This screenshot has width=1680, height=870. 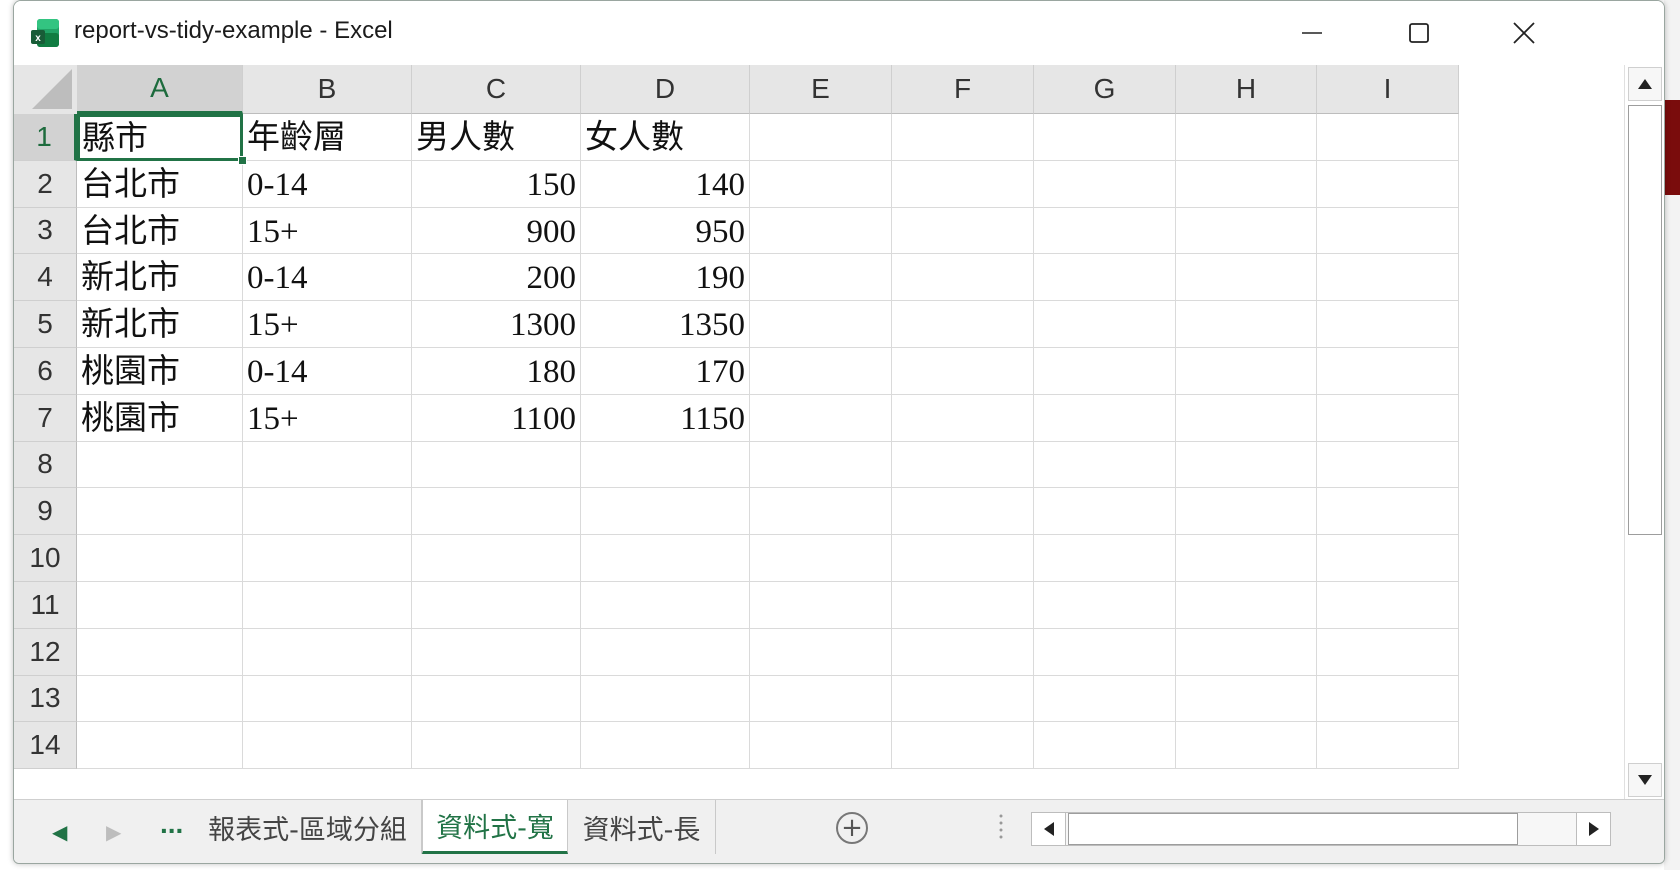 What do you see at coordinates (665, 231) in the screenshot?
I see `cell-d3: 950` at bounding box center [665, 231].